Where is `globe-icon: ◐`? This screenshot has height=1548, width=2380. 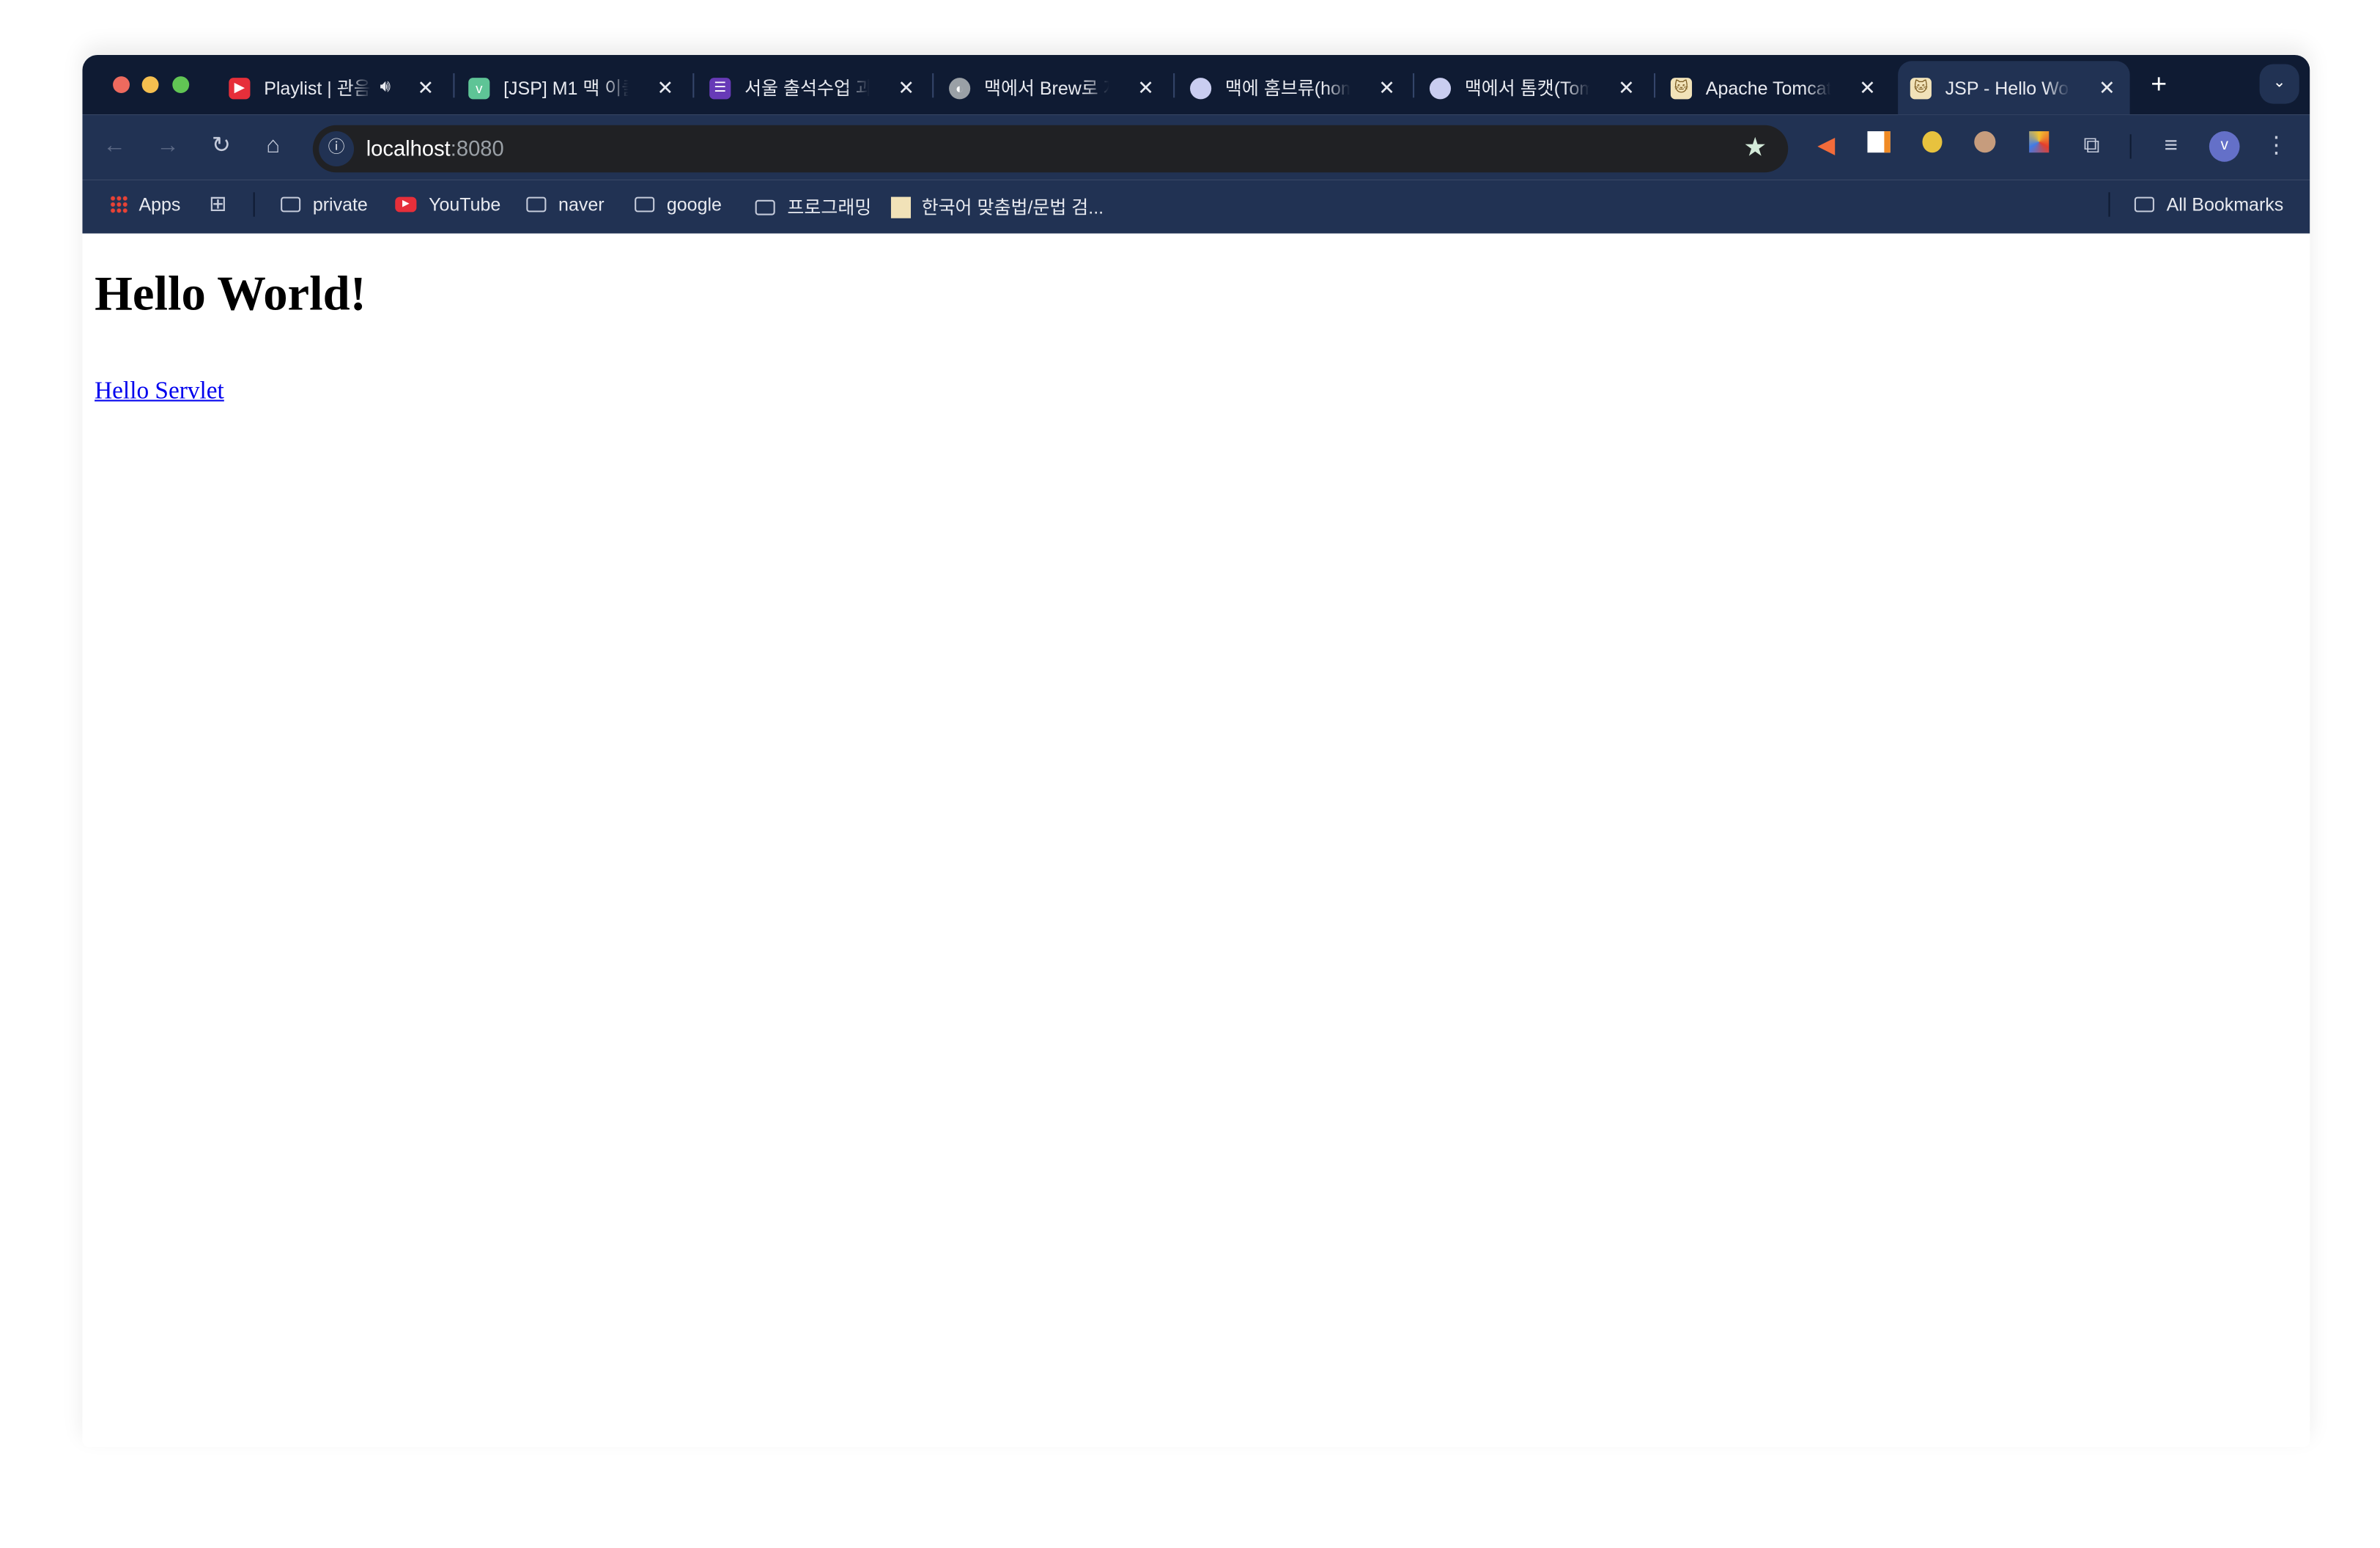
globe-icon: ◐ is located at coordinates (960, 88).